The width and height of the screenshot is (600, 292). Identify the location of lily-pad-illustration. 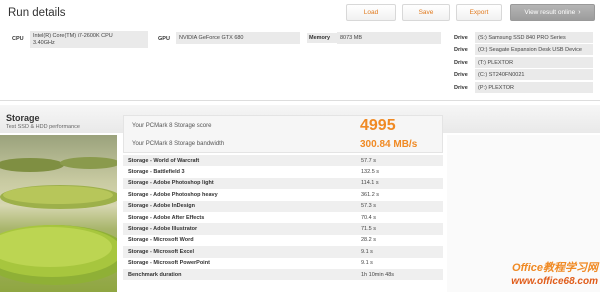
(58, 221).